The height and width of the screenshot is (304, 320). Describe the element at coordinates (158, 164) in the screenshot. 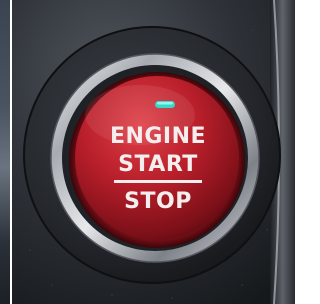

I see `label-start: START` at that location.